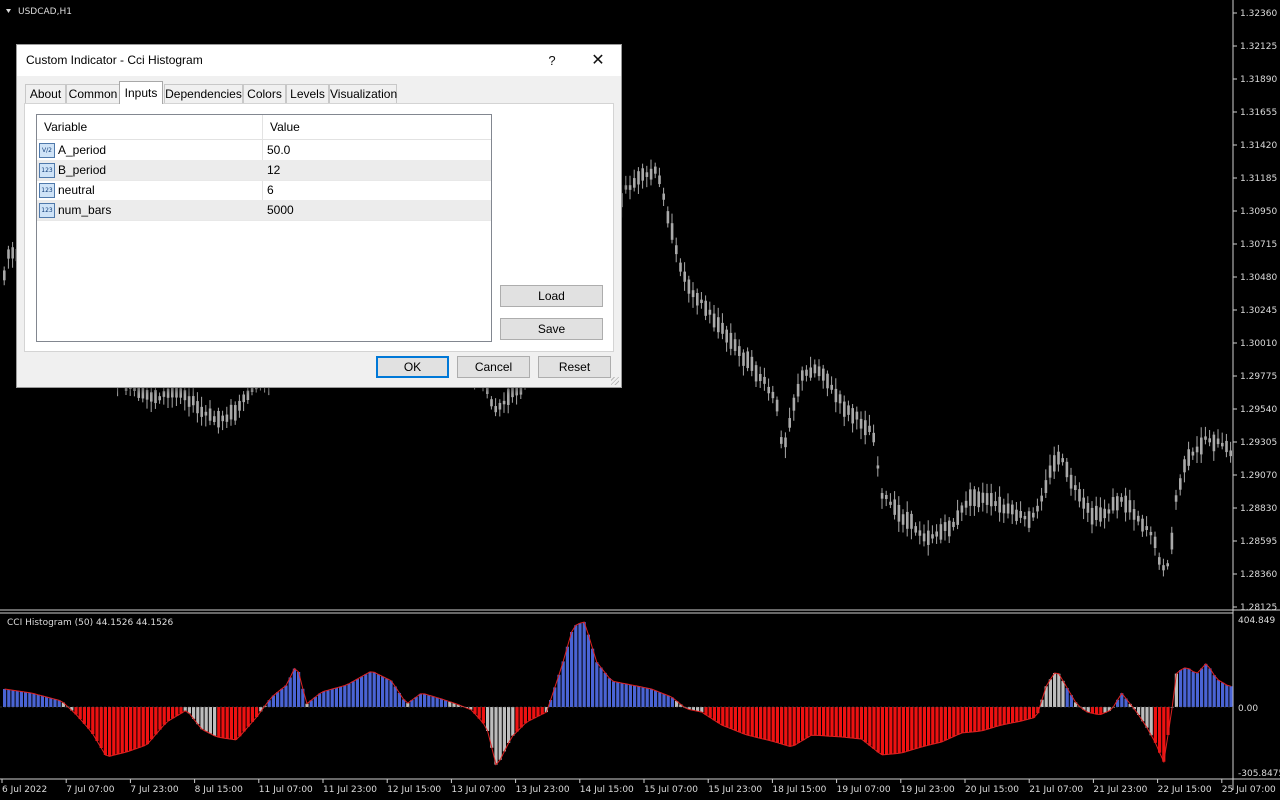 This screenshot has width=1280, height=800. Describe the element at coordinates (615, 381) in the screenshot. I see `resize-grip` at that location.